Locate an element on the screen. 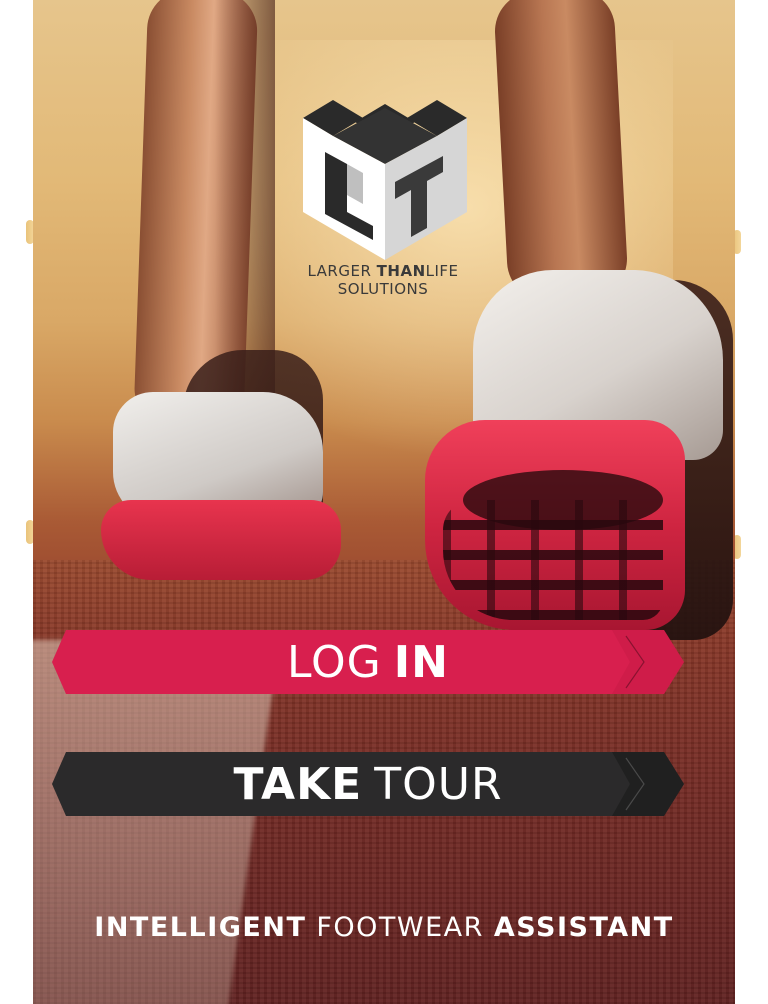 The height and width of the screenshot is (1004, 768). brand-name-line1: LARGER THANLIFE is located at coordinates (383, 271).